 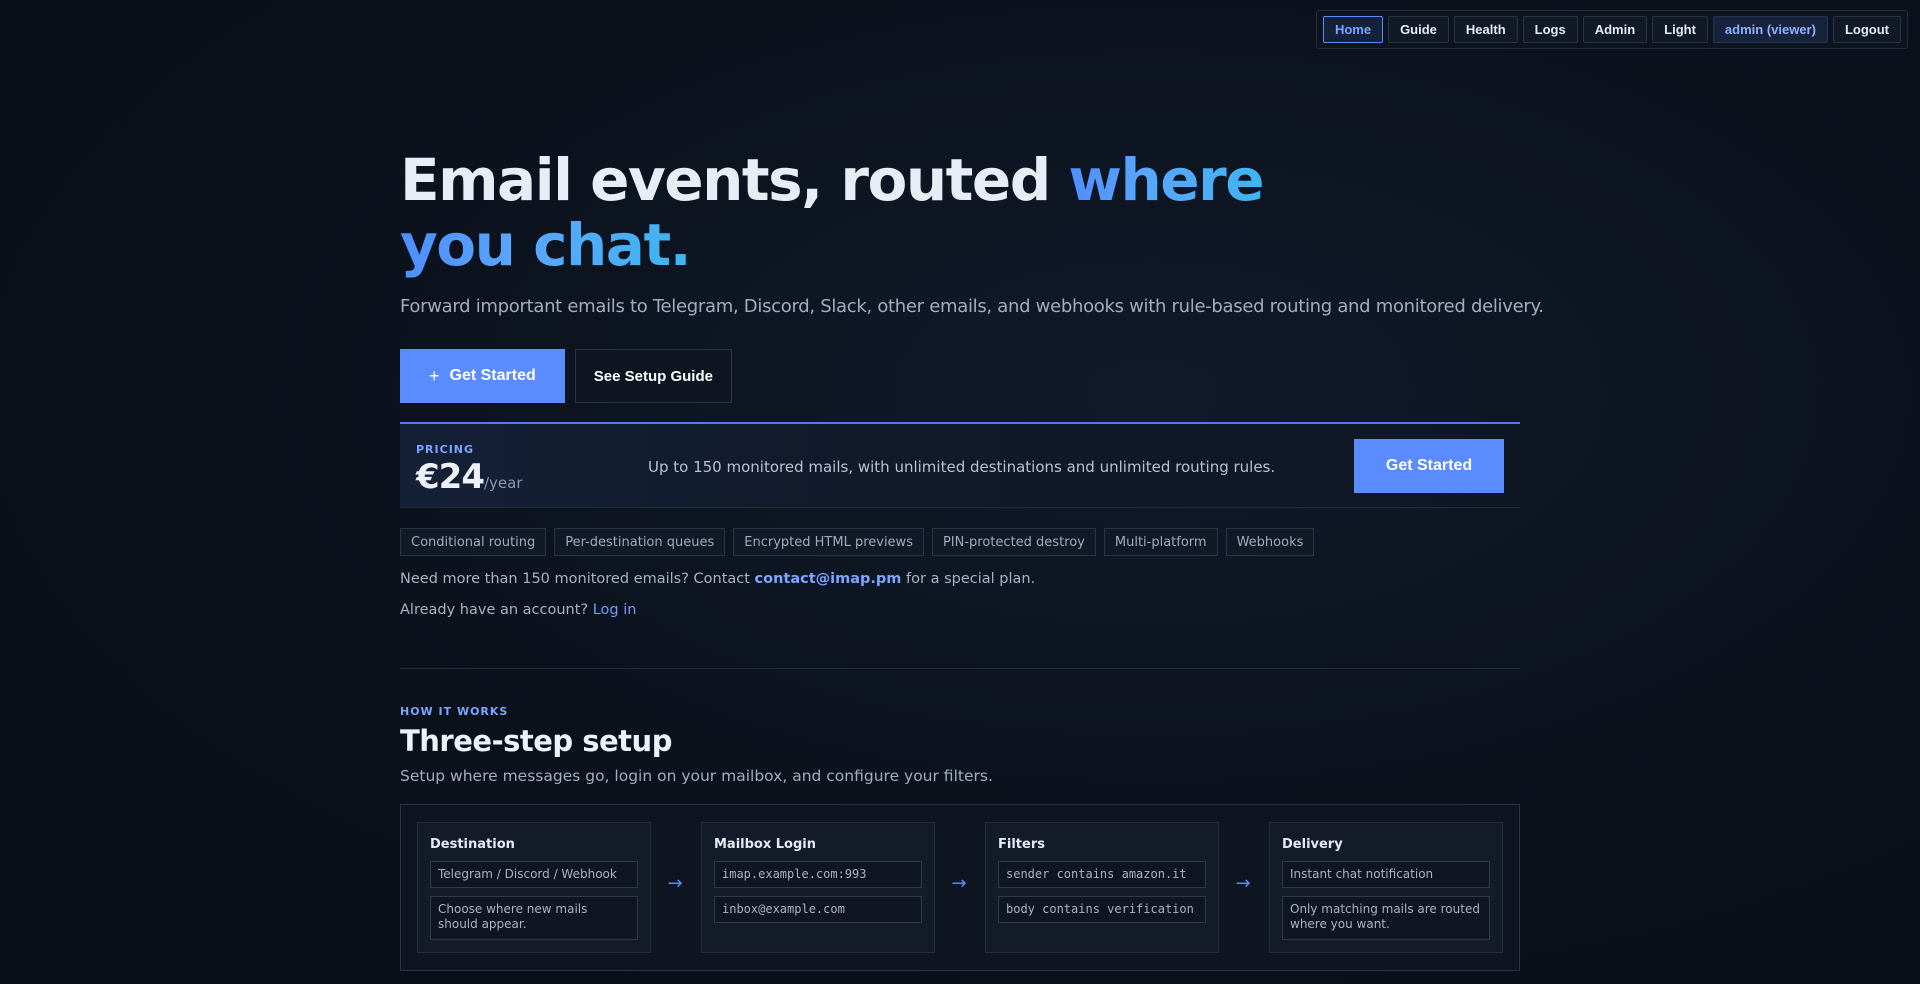 I want to click on step-title: Destination, so click(x=472, y=844).